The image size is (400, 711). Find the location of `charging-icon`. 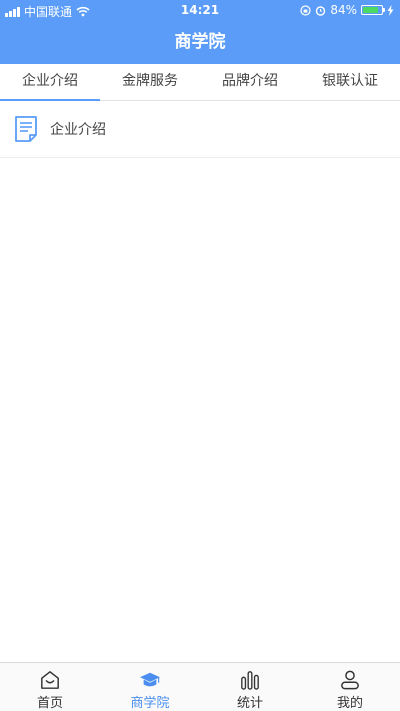

charging-icon is located at coordinates (390, 10).